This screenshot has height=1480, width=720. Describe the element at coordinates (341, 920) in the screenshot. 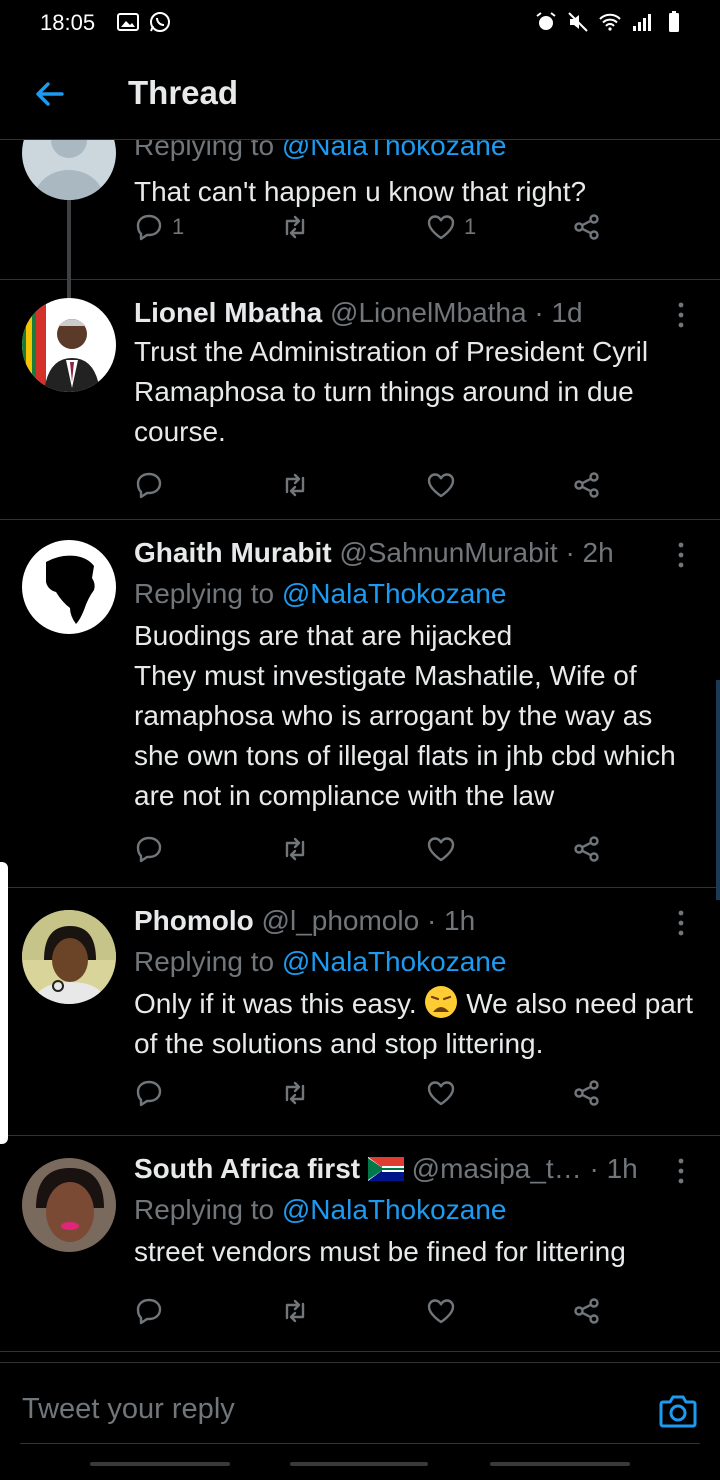

I see `author-handle: @l_phomolo` at that location.